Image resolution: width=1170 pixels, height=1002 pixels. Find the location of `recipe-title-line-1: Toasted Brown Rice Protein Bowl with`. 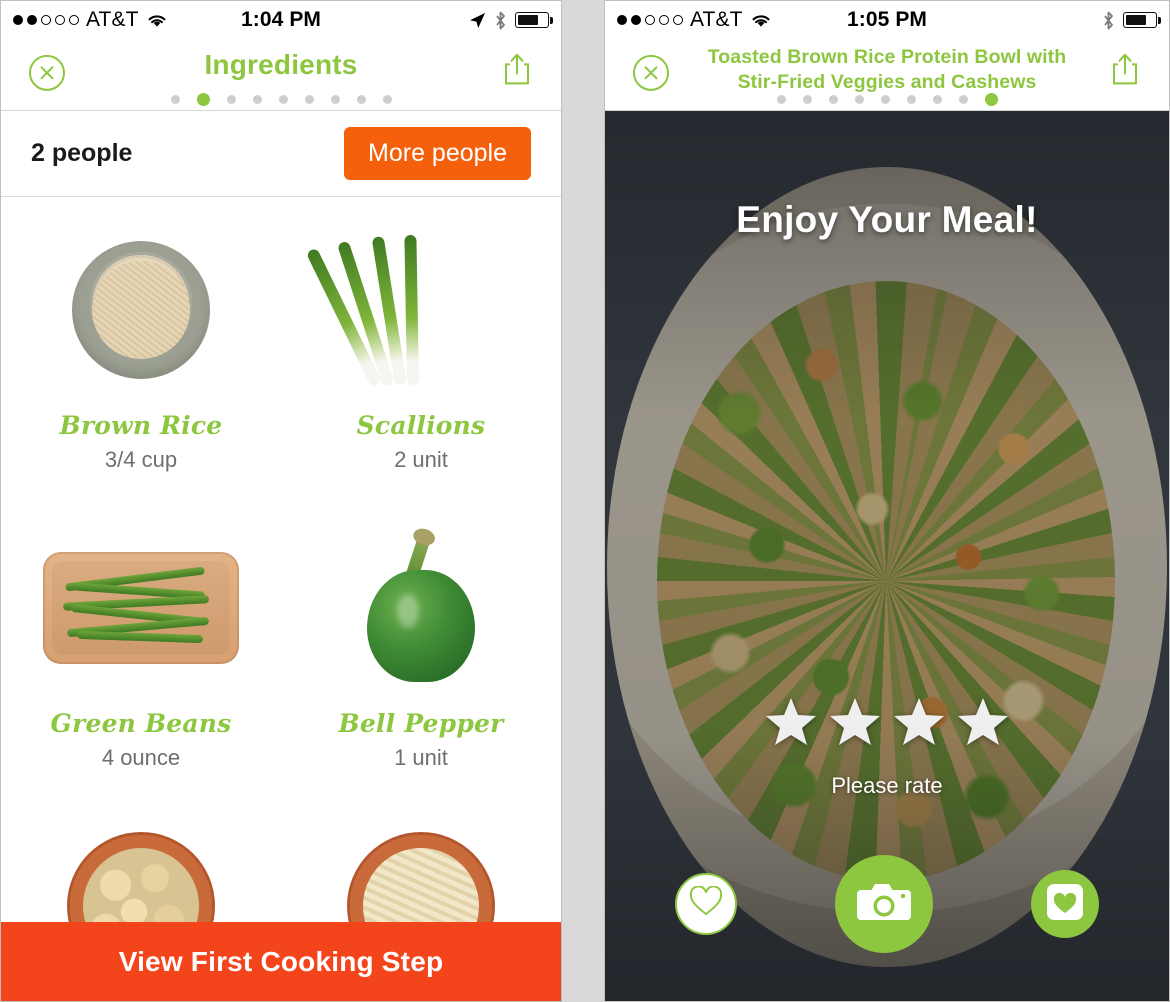

recipe-title-line-1: Toasted Brown Rice Protein Bowl with is located at coordinates (887, 57).